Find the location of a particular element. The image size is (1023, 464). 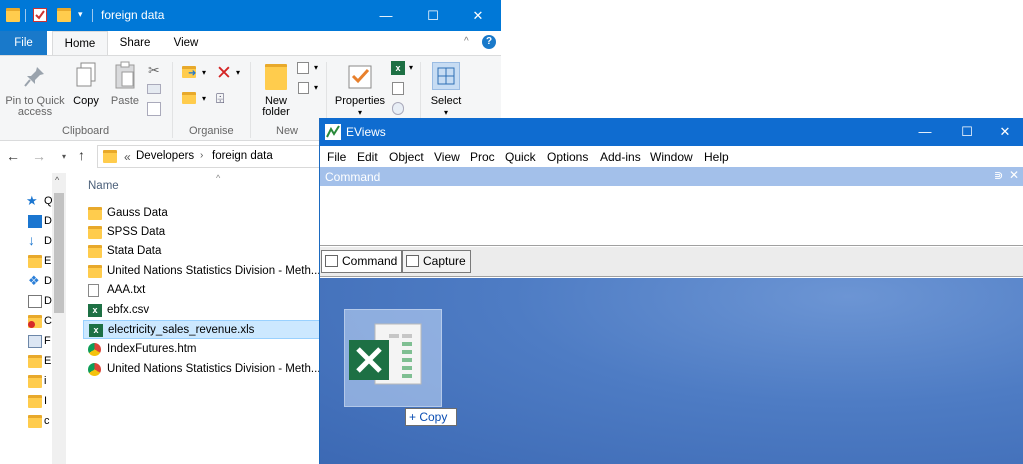

tab-share: Share is located at coordinates (135, 43).